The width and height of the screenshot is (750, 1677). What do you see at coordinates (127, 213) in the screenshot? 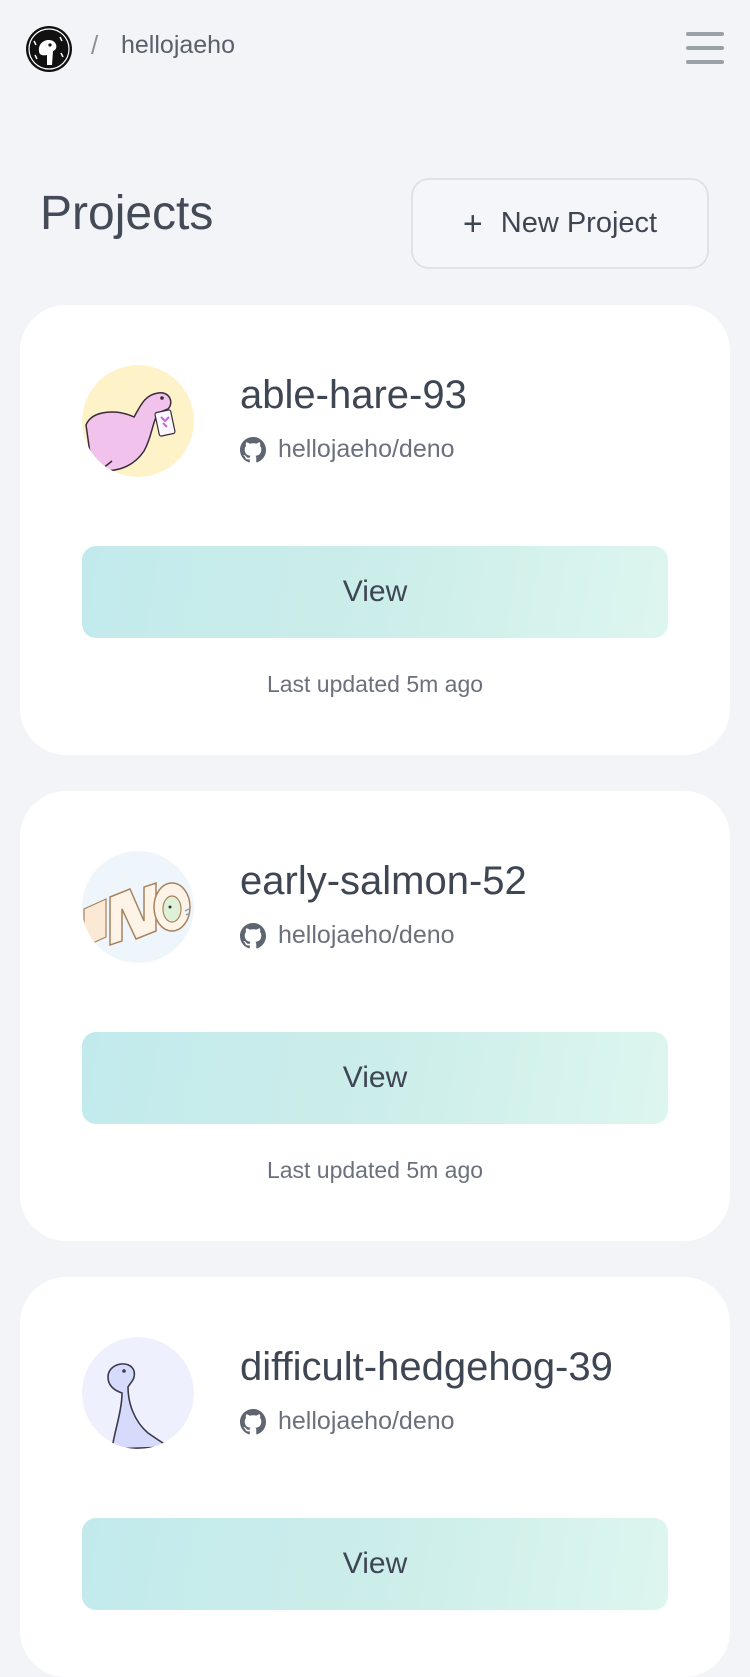
I see `page-title: Projects` at bounding box center [127, 213].